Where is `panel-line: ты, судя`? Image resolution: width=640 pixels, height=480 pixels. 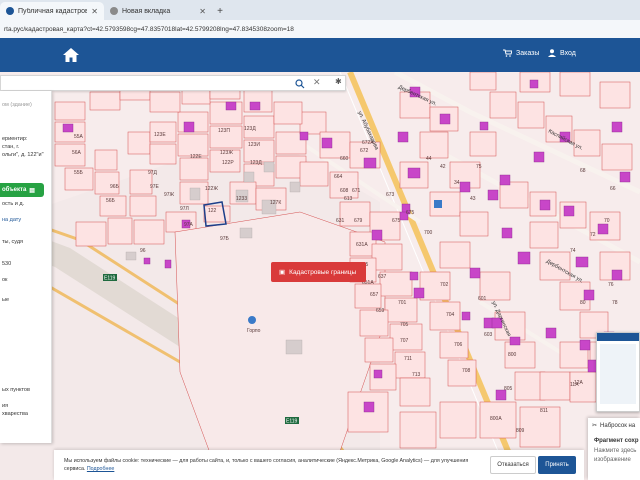
panel-line: ты, судя is located at coordinates (13, 242).